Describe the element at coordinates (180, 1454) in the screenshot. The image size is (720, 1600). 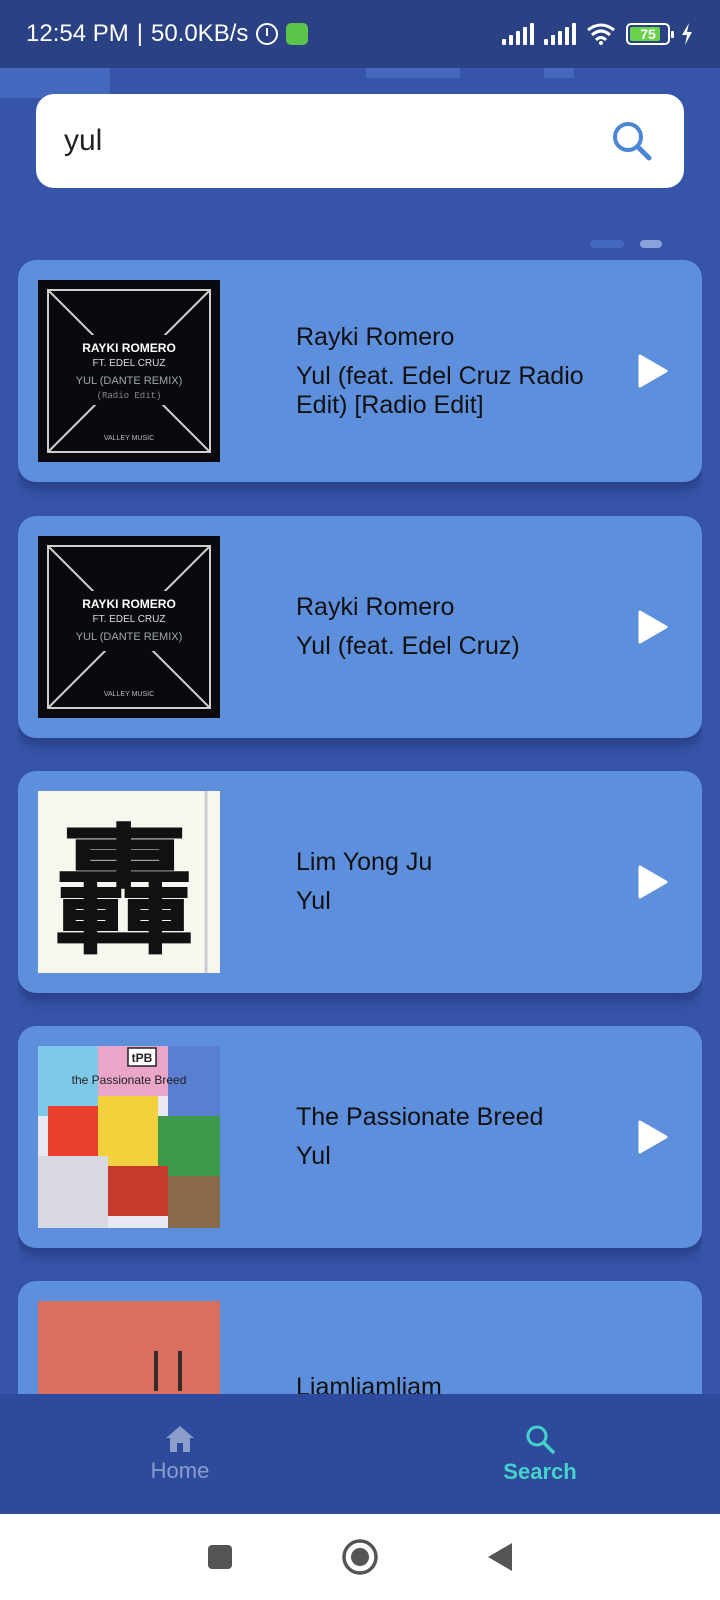
I see `nav-home: Home` at that location.